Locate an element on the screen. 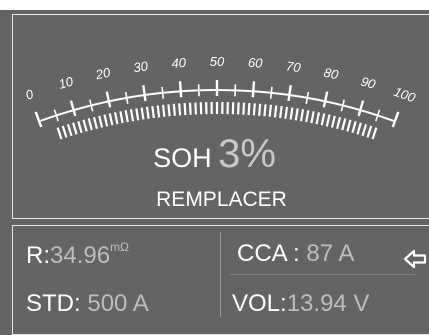 This screenshot has height=335, width=429. battery-status: REMPLACER is located at coordinates (214, 200).